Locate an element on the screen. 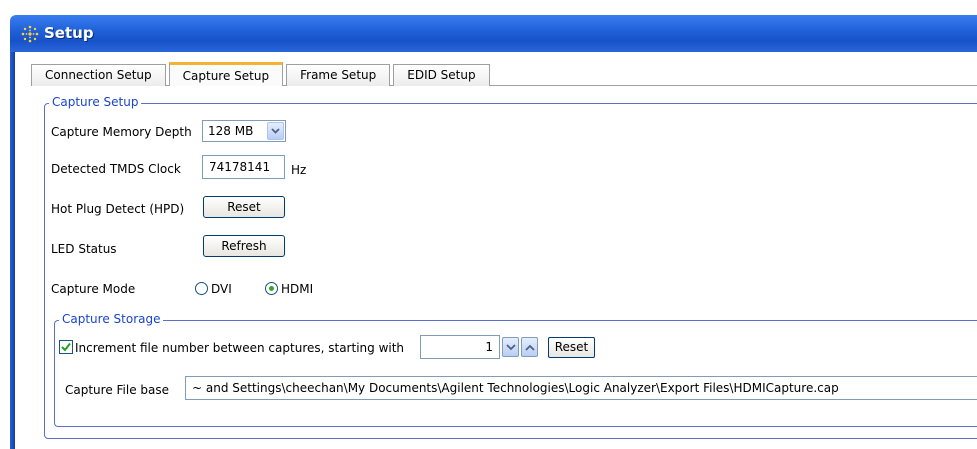  start-number-field: 1 is located at coordinates (460, 347).